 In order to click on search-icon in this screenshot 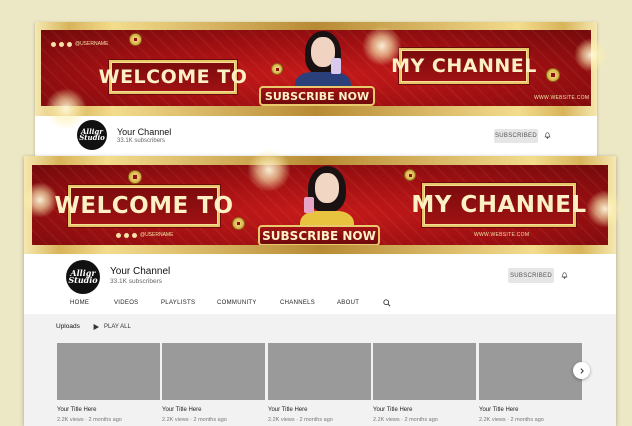, I will do `click(387, 303)`.